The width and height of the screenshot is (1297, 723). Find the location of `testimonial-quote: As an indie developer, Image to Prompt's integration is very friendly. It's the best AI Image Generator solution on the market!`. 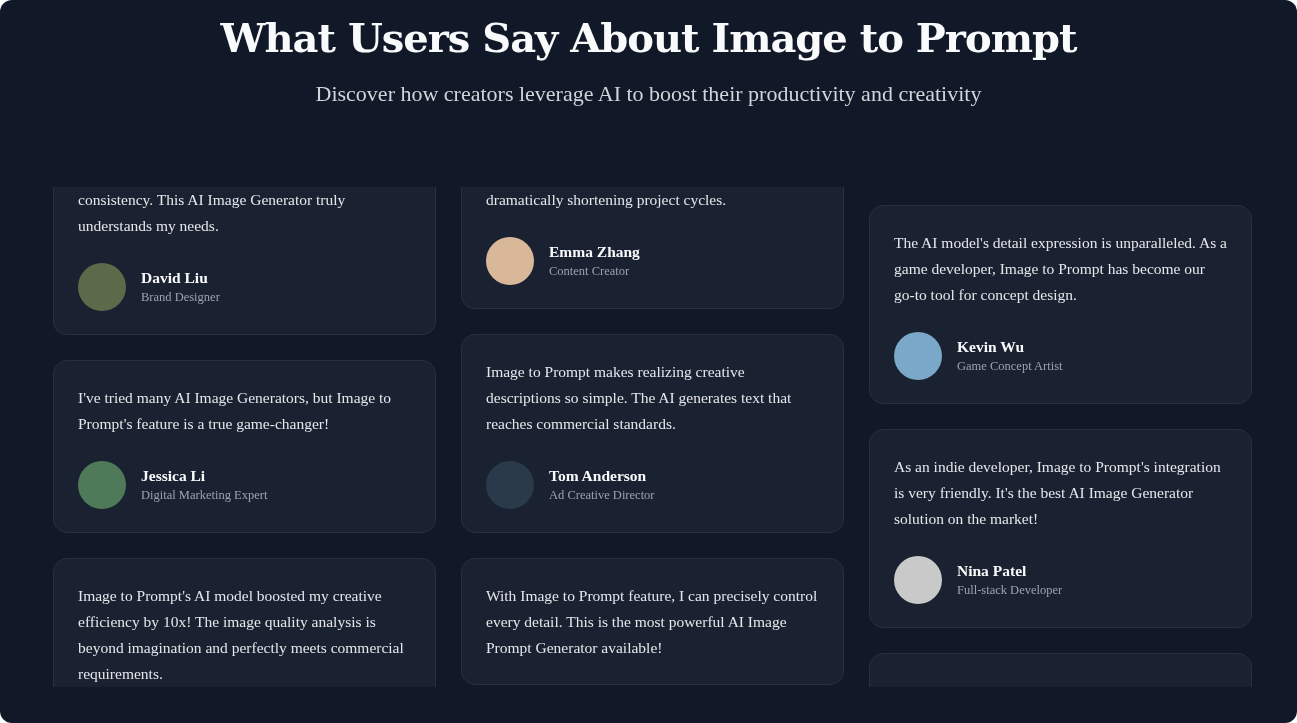

testimonial-quote: As an indie developer, Image to Prompt's integration is very friendly. It's the best AI Image Generator solution on the market! is located at coordinates (1058, 493).